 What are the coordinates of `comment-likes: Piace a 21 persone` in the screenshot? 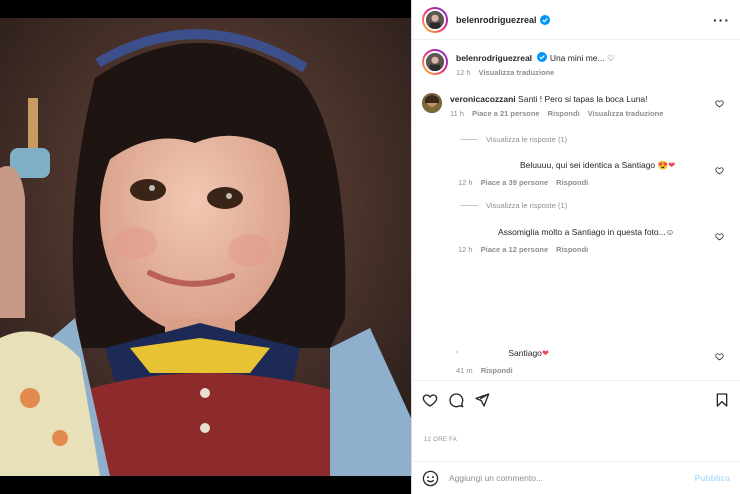 It's located at (506, 113).